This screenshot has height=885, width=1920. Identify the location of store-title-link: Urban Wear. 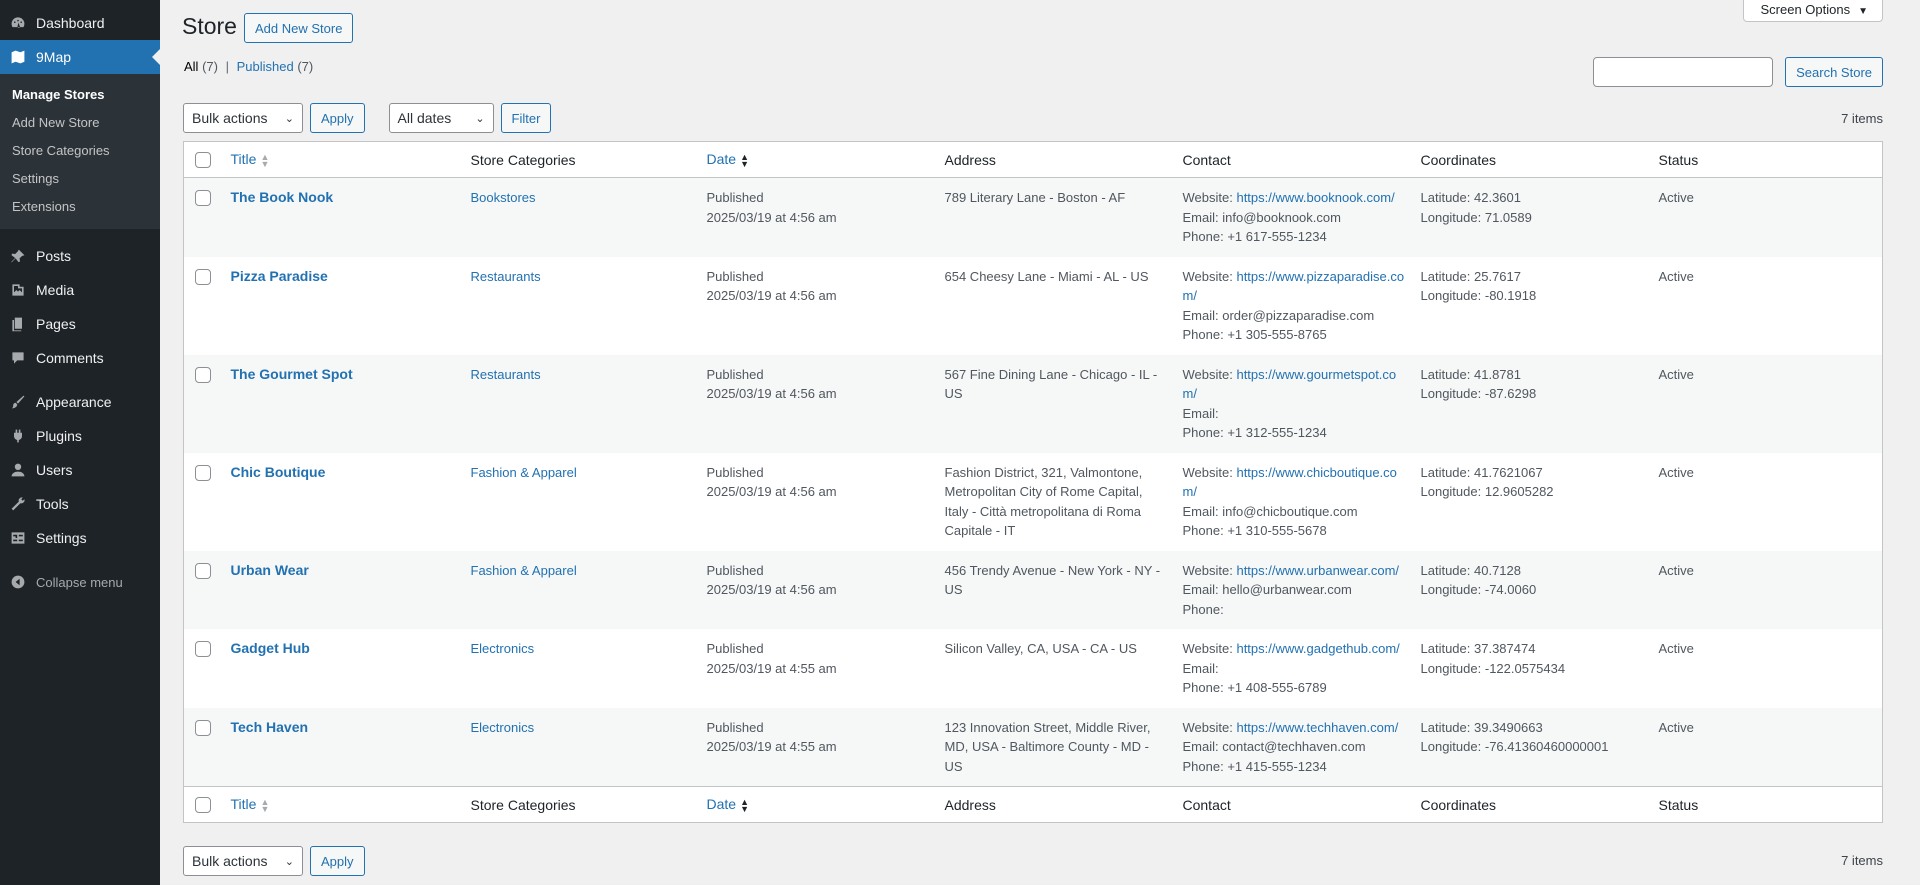
(270, 570).